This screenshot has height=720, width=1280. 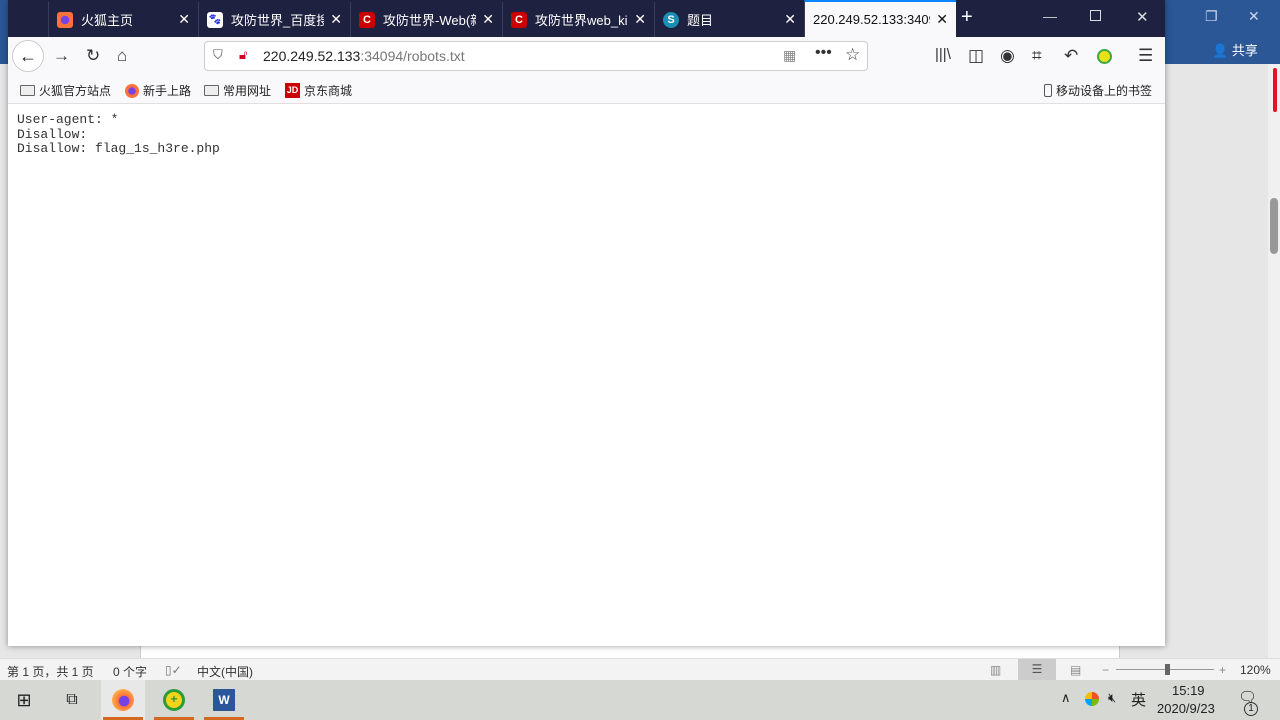 I want to click on word-icon: W, so click(x=224, y=700).